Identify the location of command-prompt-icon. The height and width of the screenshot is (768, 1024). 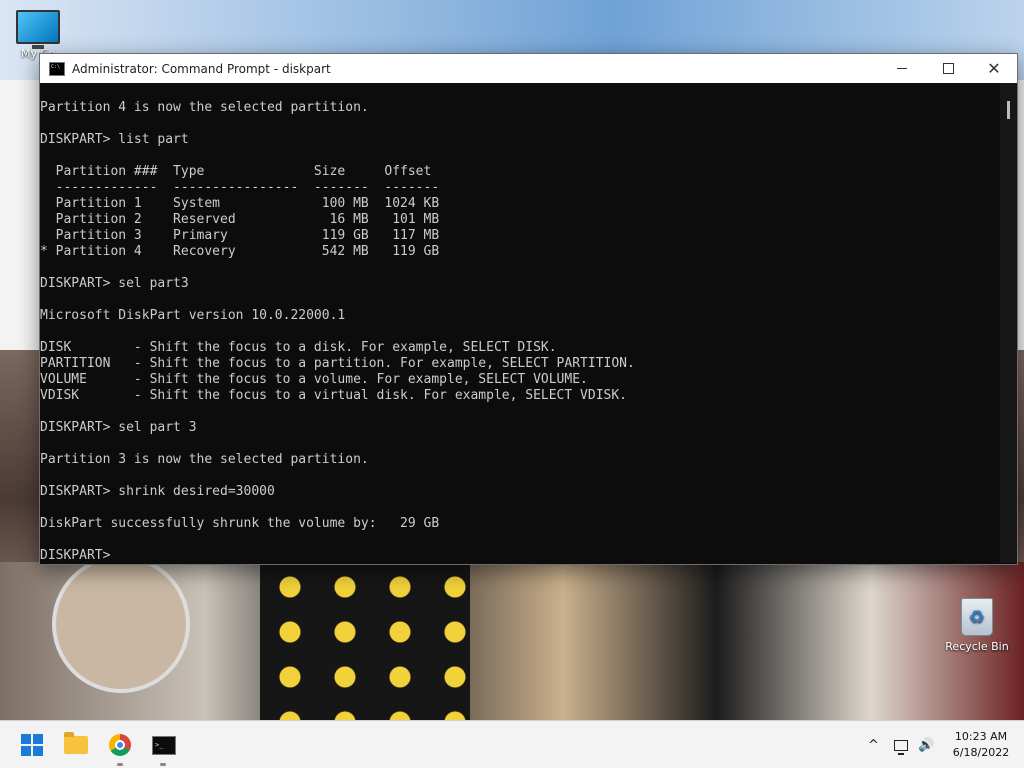
(57, 68).